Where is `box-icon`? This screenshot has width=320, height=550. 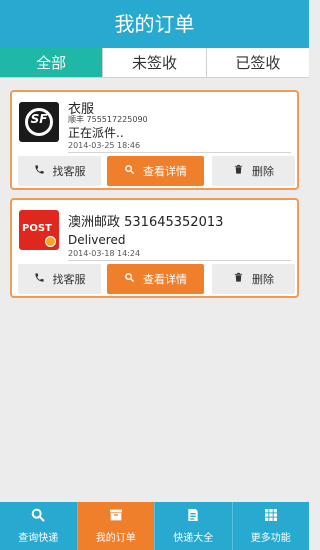
box-icon is located at coordinates (116, 518).